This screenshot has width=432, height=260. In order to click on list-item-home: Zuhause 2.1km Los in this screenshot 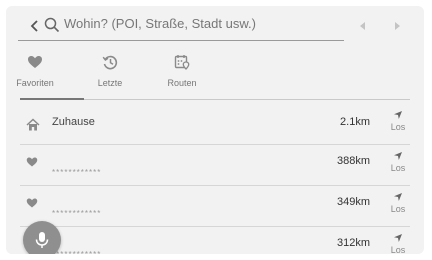, I will do `click(215, 124)`.